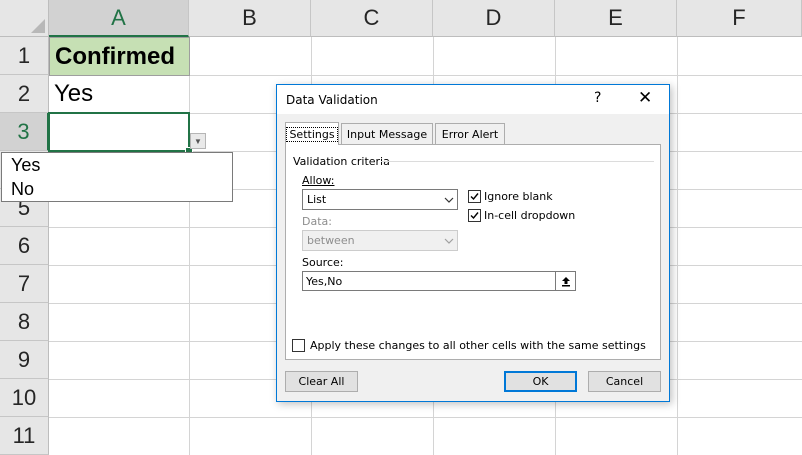 Image resolution: width=802 pixels, height=455 pixels. I want to click on allow-select: List, so click(380, 199).